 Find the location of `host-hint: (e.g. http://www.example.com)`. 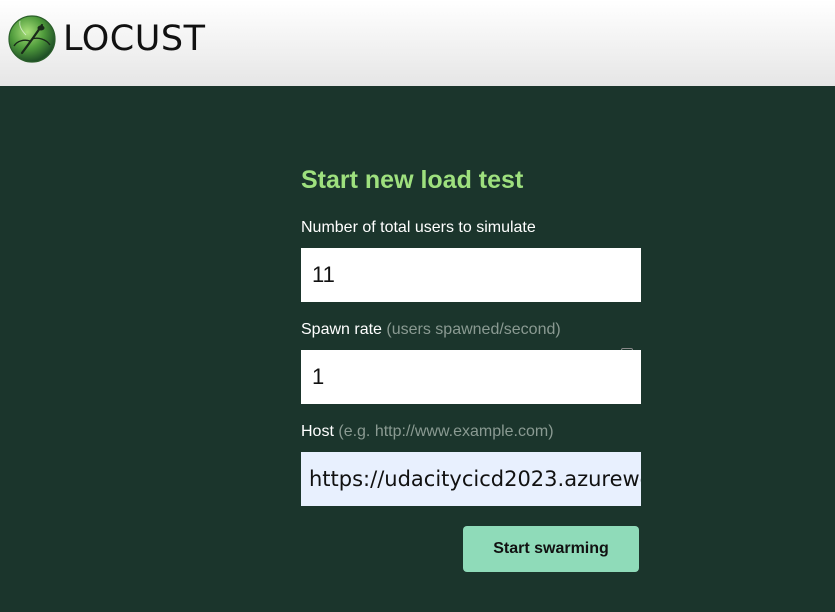

host-hint: (e.g. http://www.example.com) is located at coordinates (446, 431).